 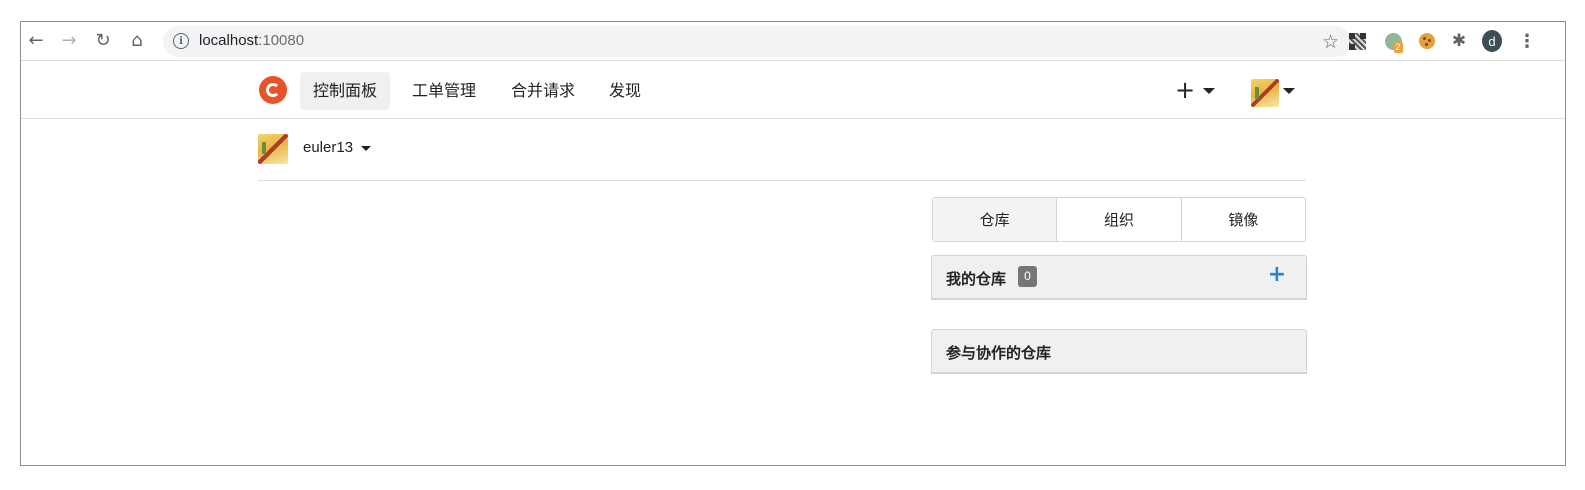 What do you see at coordinates (328, 147) in the screenshot?
I see `context-username: euler13` at bounding box center [328, 147].